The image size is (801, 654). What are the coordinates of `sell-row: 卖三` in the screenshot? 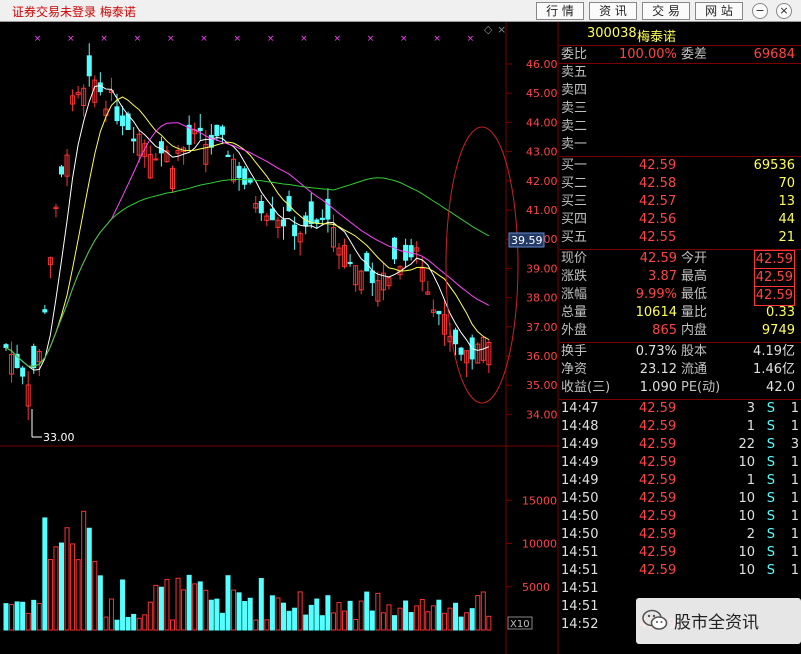 It's located at (574, 108).